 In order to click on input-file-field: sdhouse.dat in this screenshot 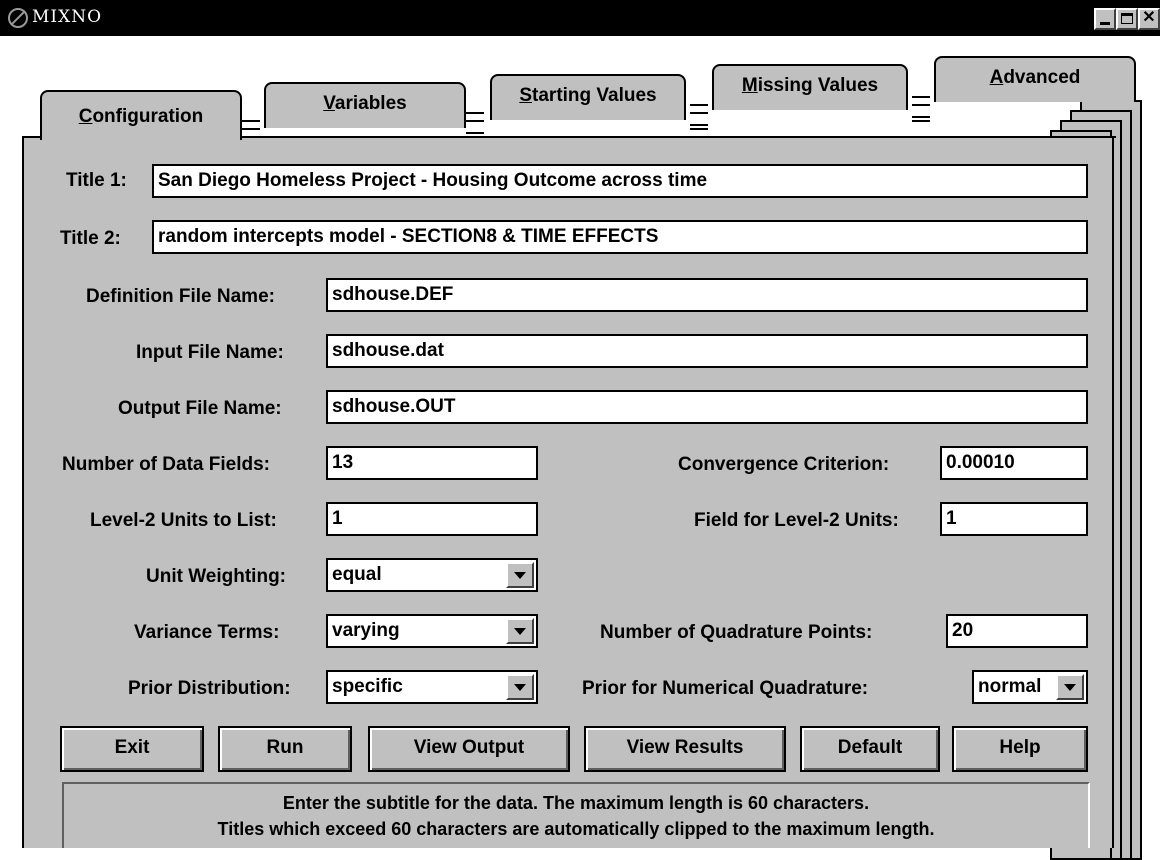, I will do `click(707, 351)`.